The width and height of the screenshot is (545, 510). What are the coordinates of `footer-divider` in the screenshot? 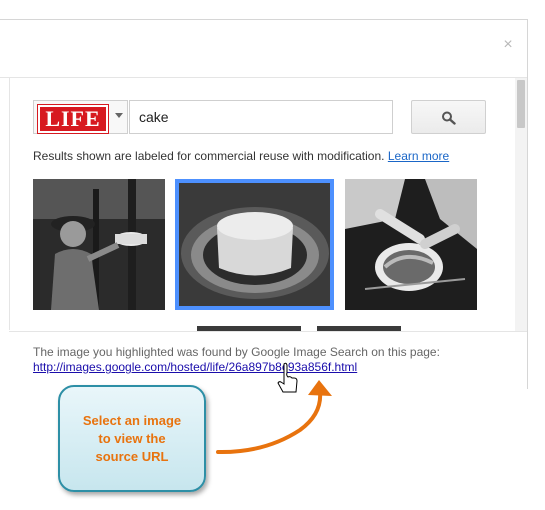 It's located at (268, 331).